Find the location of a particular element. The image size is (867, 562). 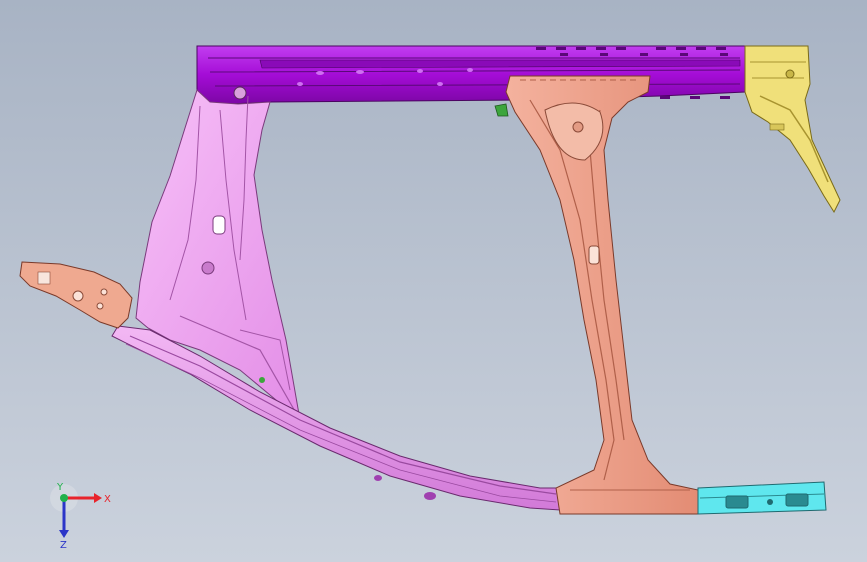

z-axis-label: Z is located at coordinates (63, 544).